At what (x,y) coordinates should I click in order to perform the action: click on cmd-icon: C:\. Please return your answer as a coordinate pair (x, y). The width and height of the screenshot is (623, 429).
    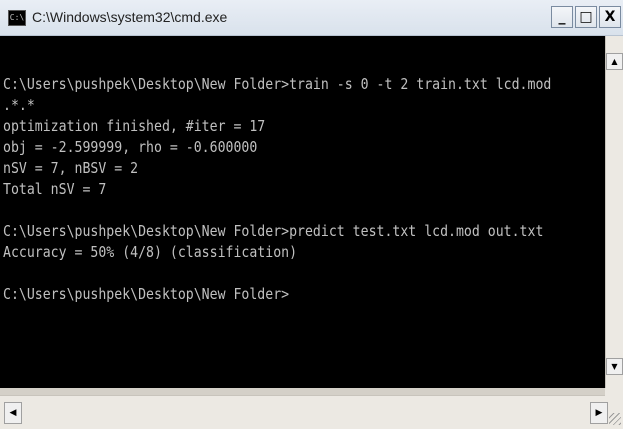
    Looking at the image, I should click on (17, 18).